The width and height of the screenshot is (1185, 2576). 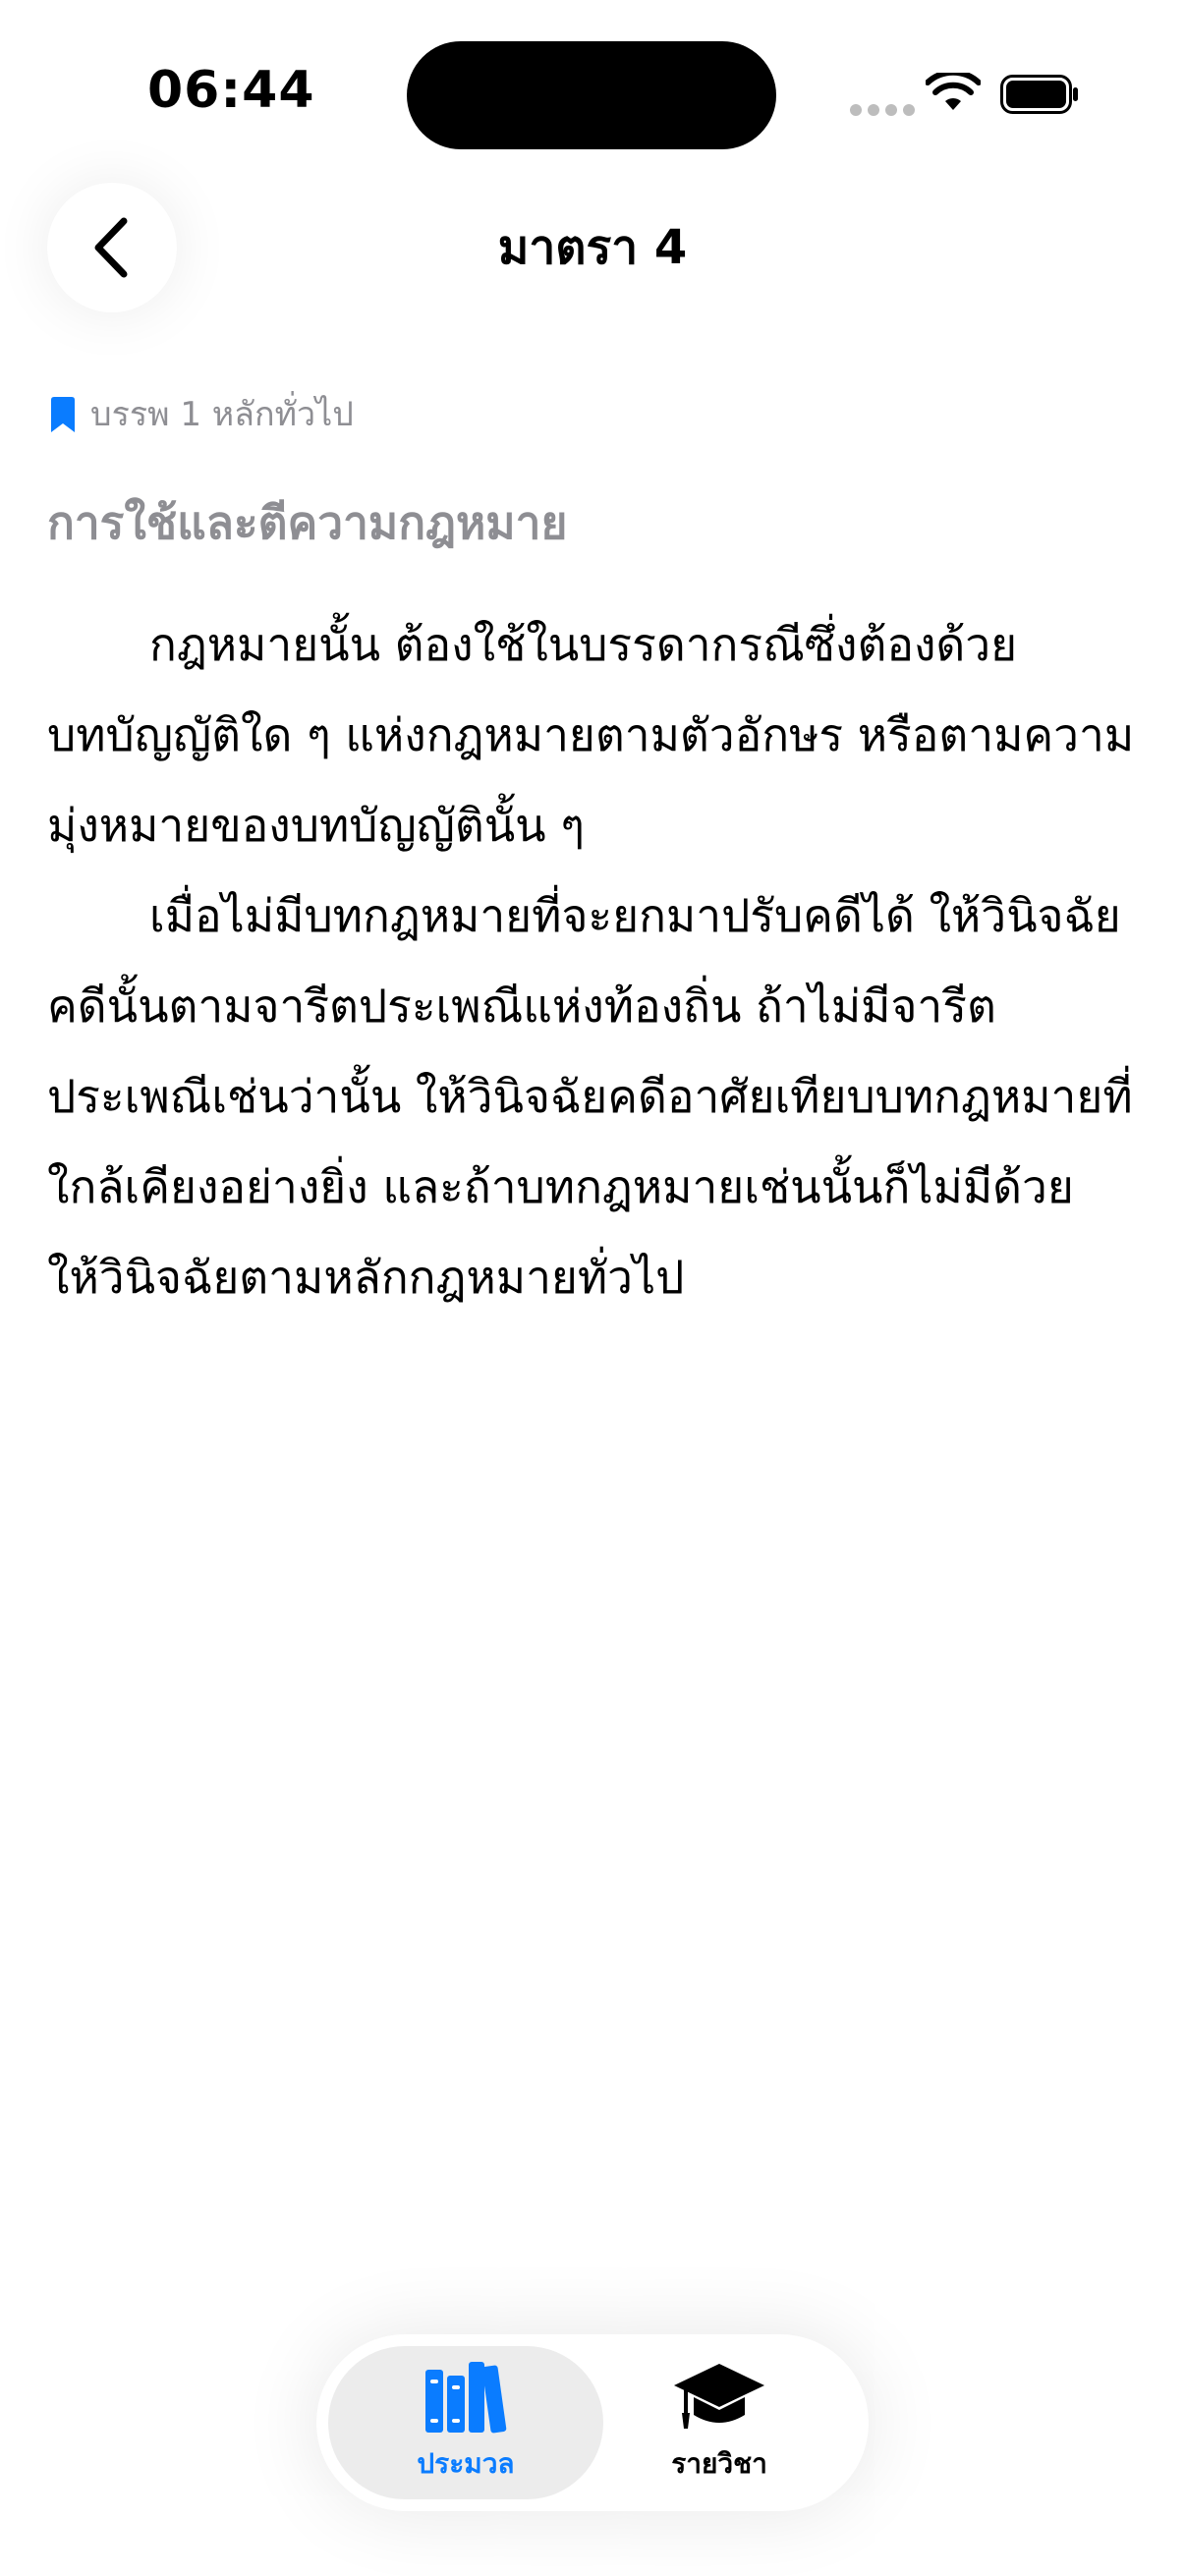 What do you see at coordinates (883, 110) in the screenshot?
I see `cellular-signal-icon` at bounding box center [883, 110].